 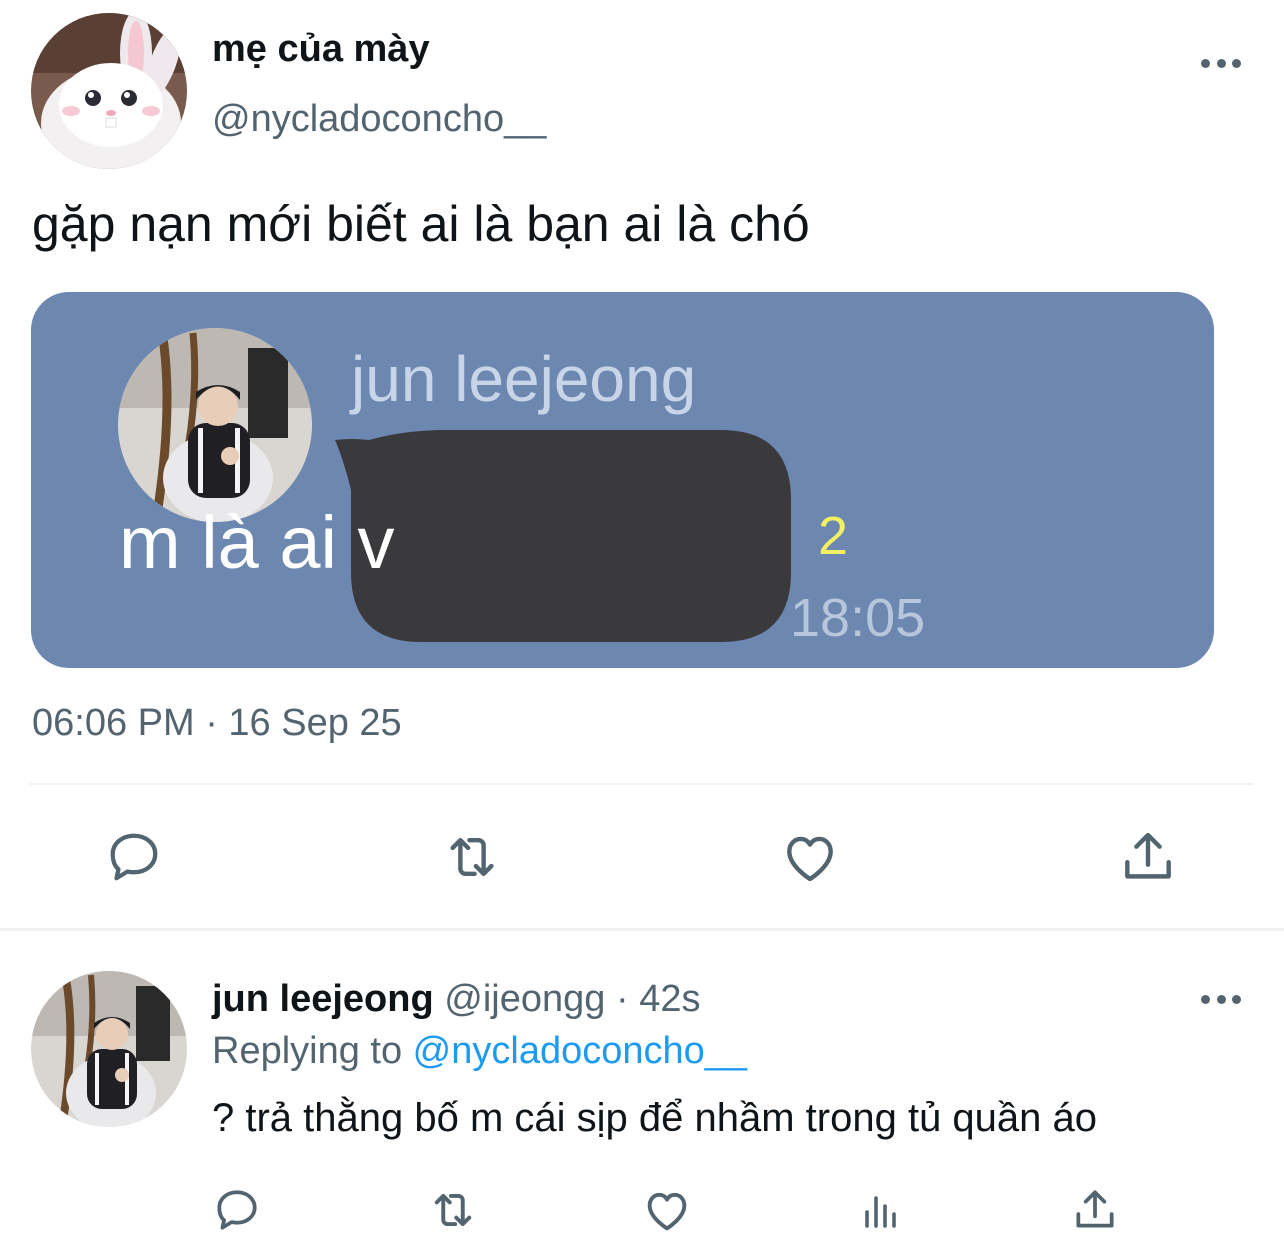 I want to click on author-handle: @nycladoconcho__, so click(x=379, y=119).